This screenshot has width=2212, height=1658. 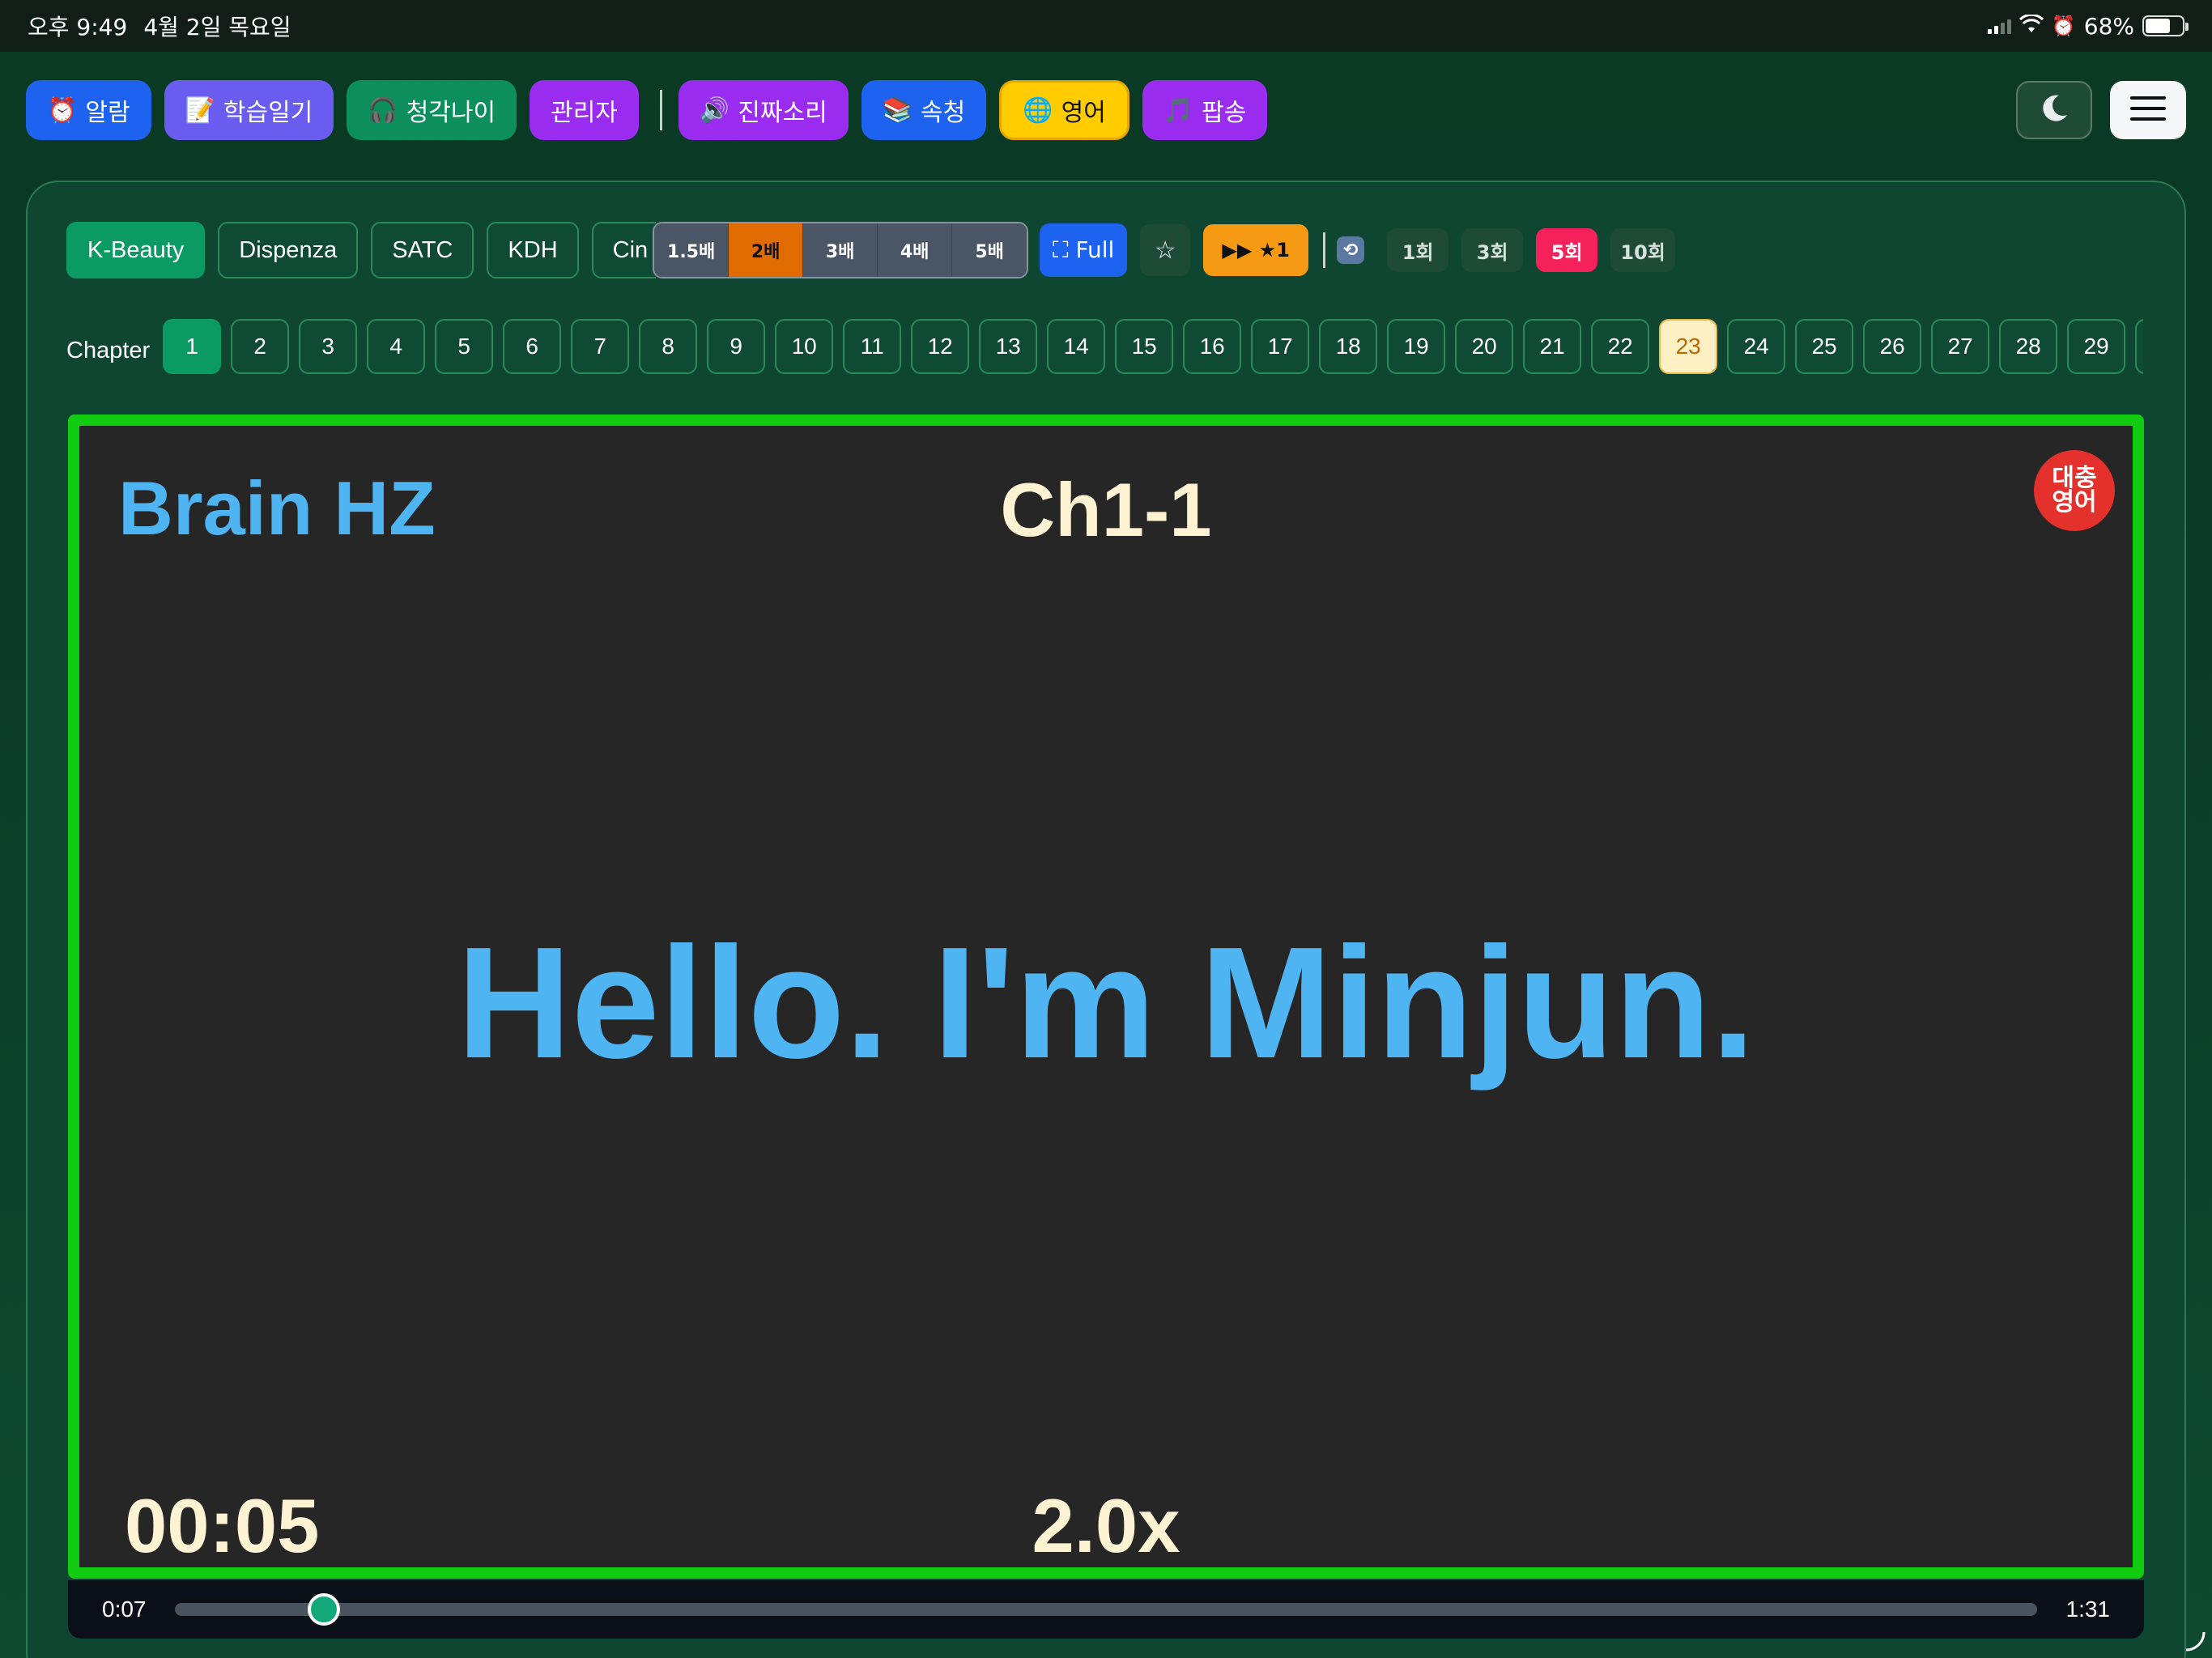 I want to click on repeat-icon: ⟲, so click(x=1351, y=250).